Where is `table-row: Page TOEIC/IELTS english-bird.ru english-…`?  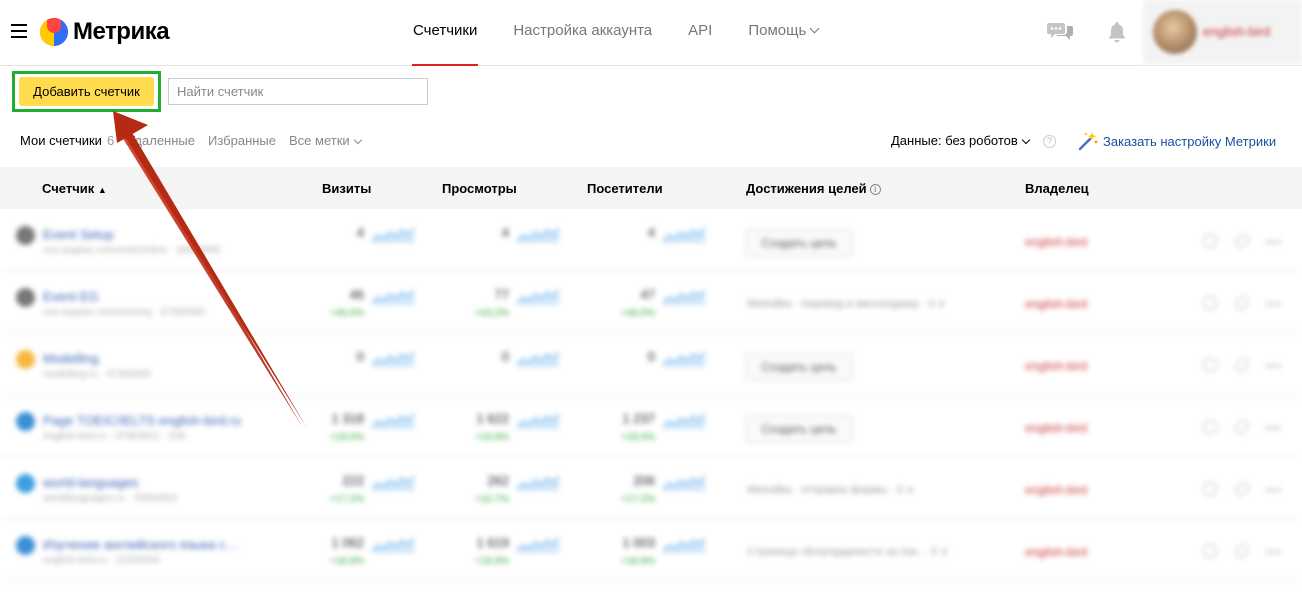
table-row: Page TOEIC/IELTS english-bird.ru english-… is located at coordinates (651, 426).